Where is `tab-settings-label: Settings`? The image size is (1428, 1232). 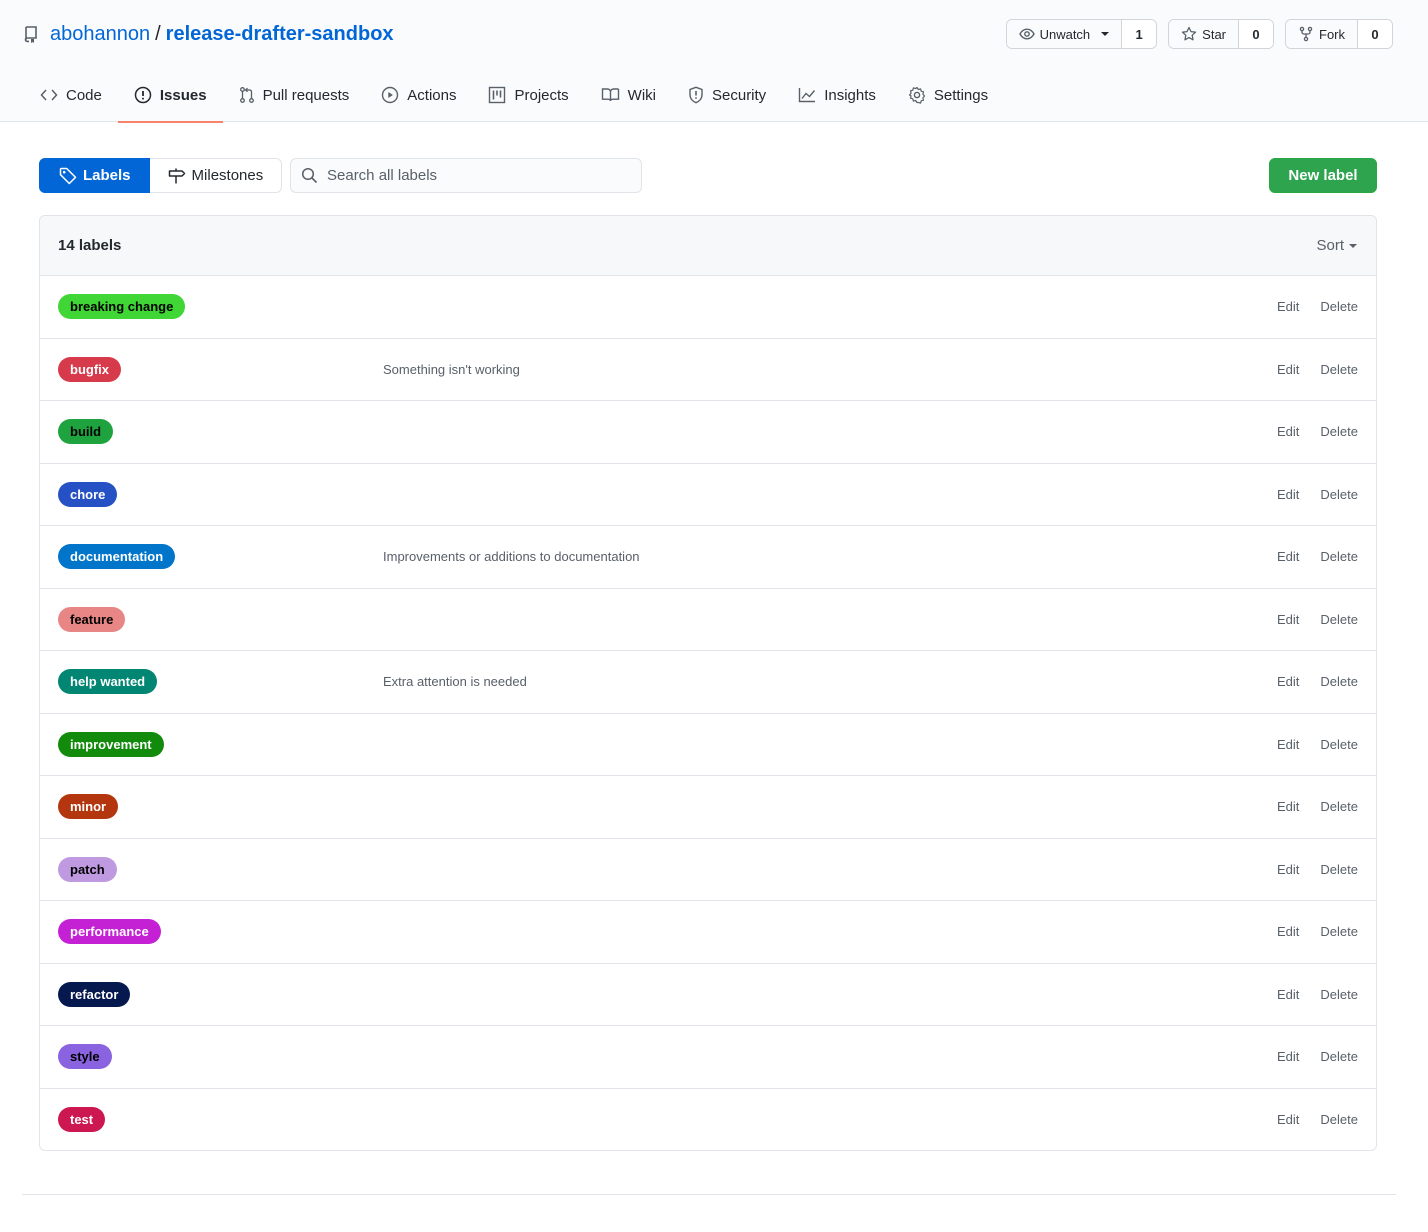
tab-settings-label: Settings is located at coordinates (961, 95).